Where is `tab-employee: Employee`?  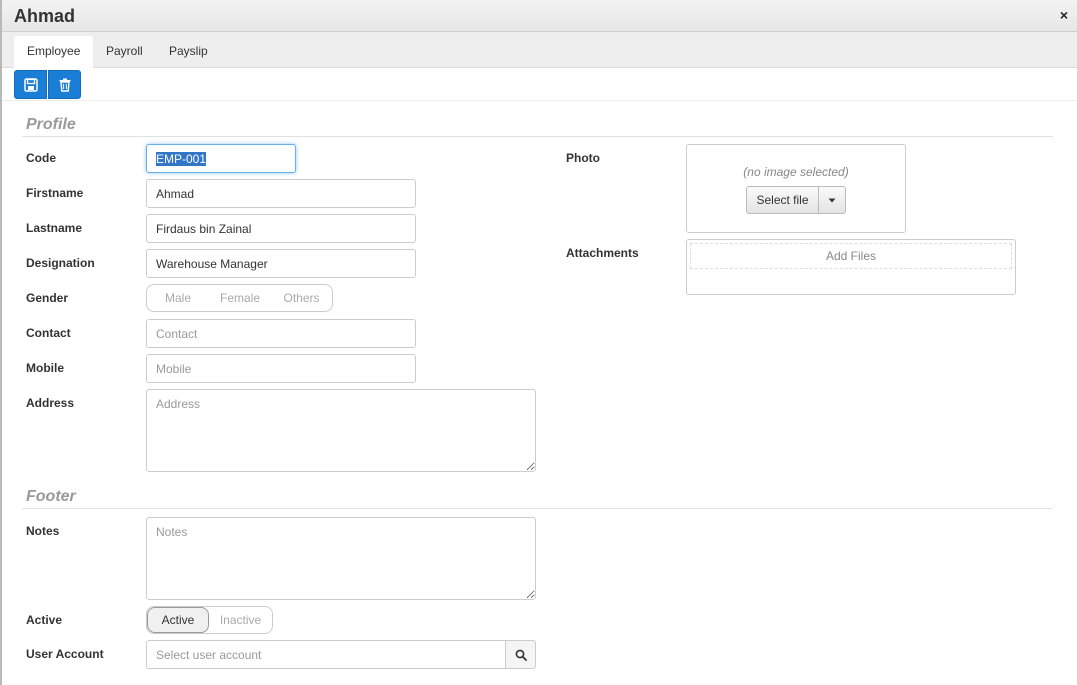 tab-employee: Employee is located at coordinates (54, 52).